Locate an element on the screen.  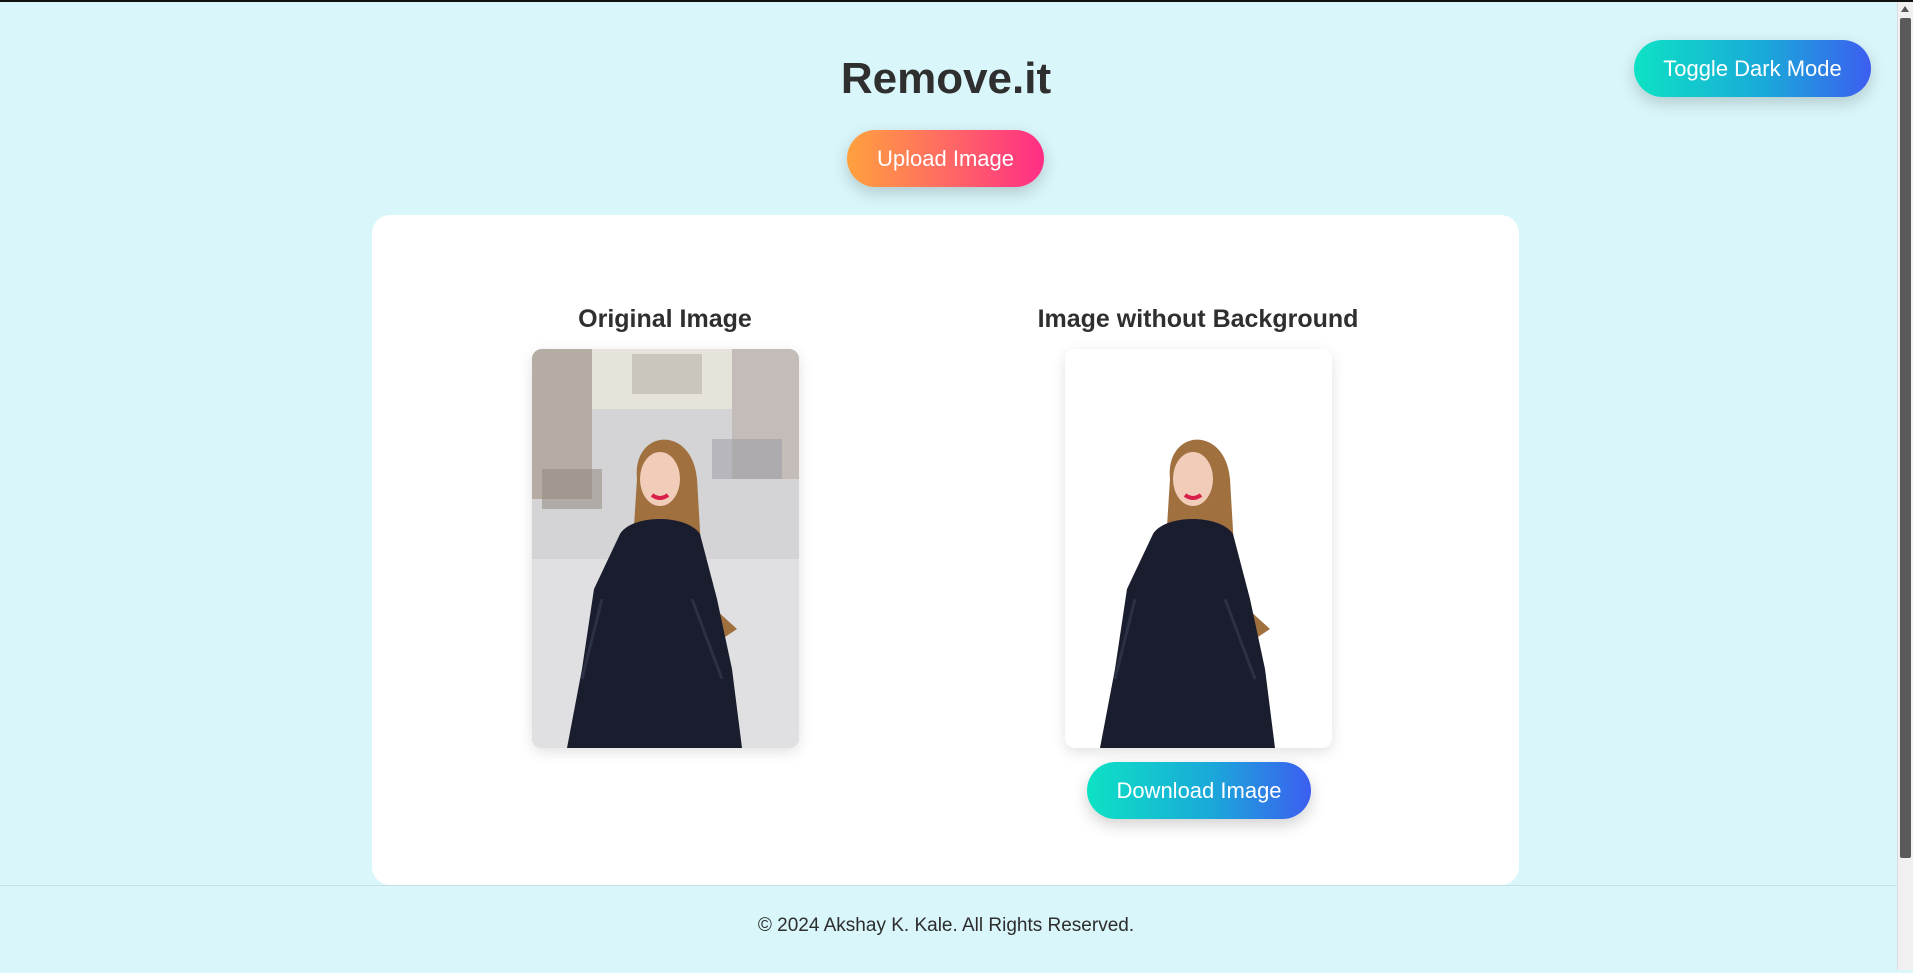
download-image-button: Download Image is located at coordinates (1199, 790).